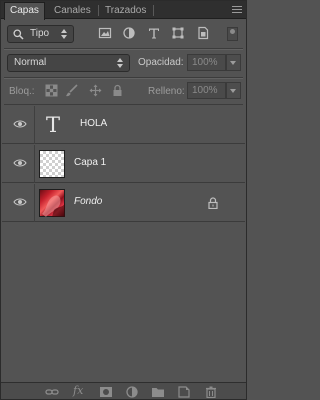  Describe the element at coordinates (129, 33) in the screenshot. I see `adjustment-layer-filter-icon` at that location.